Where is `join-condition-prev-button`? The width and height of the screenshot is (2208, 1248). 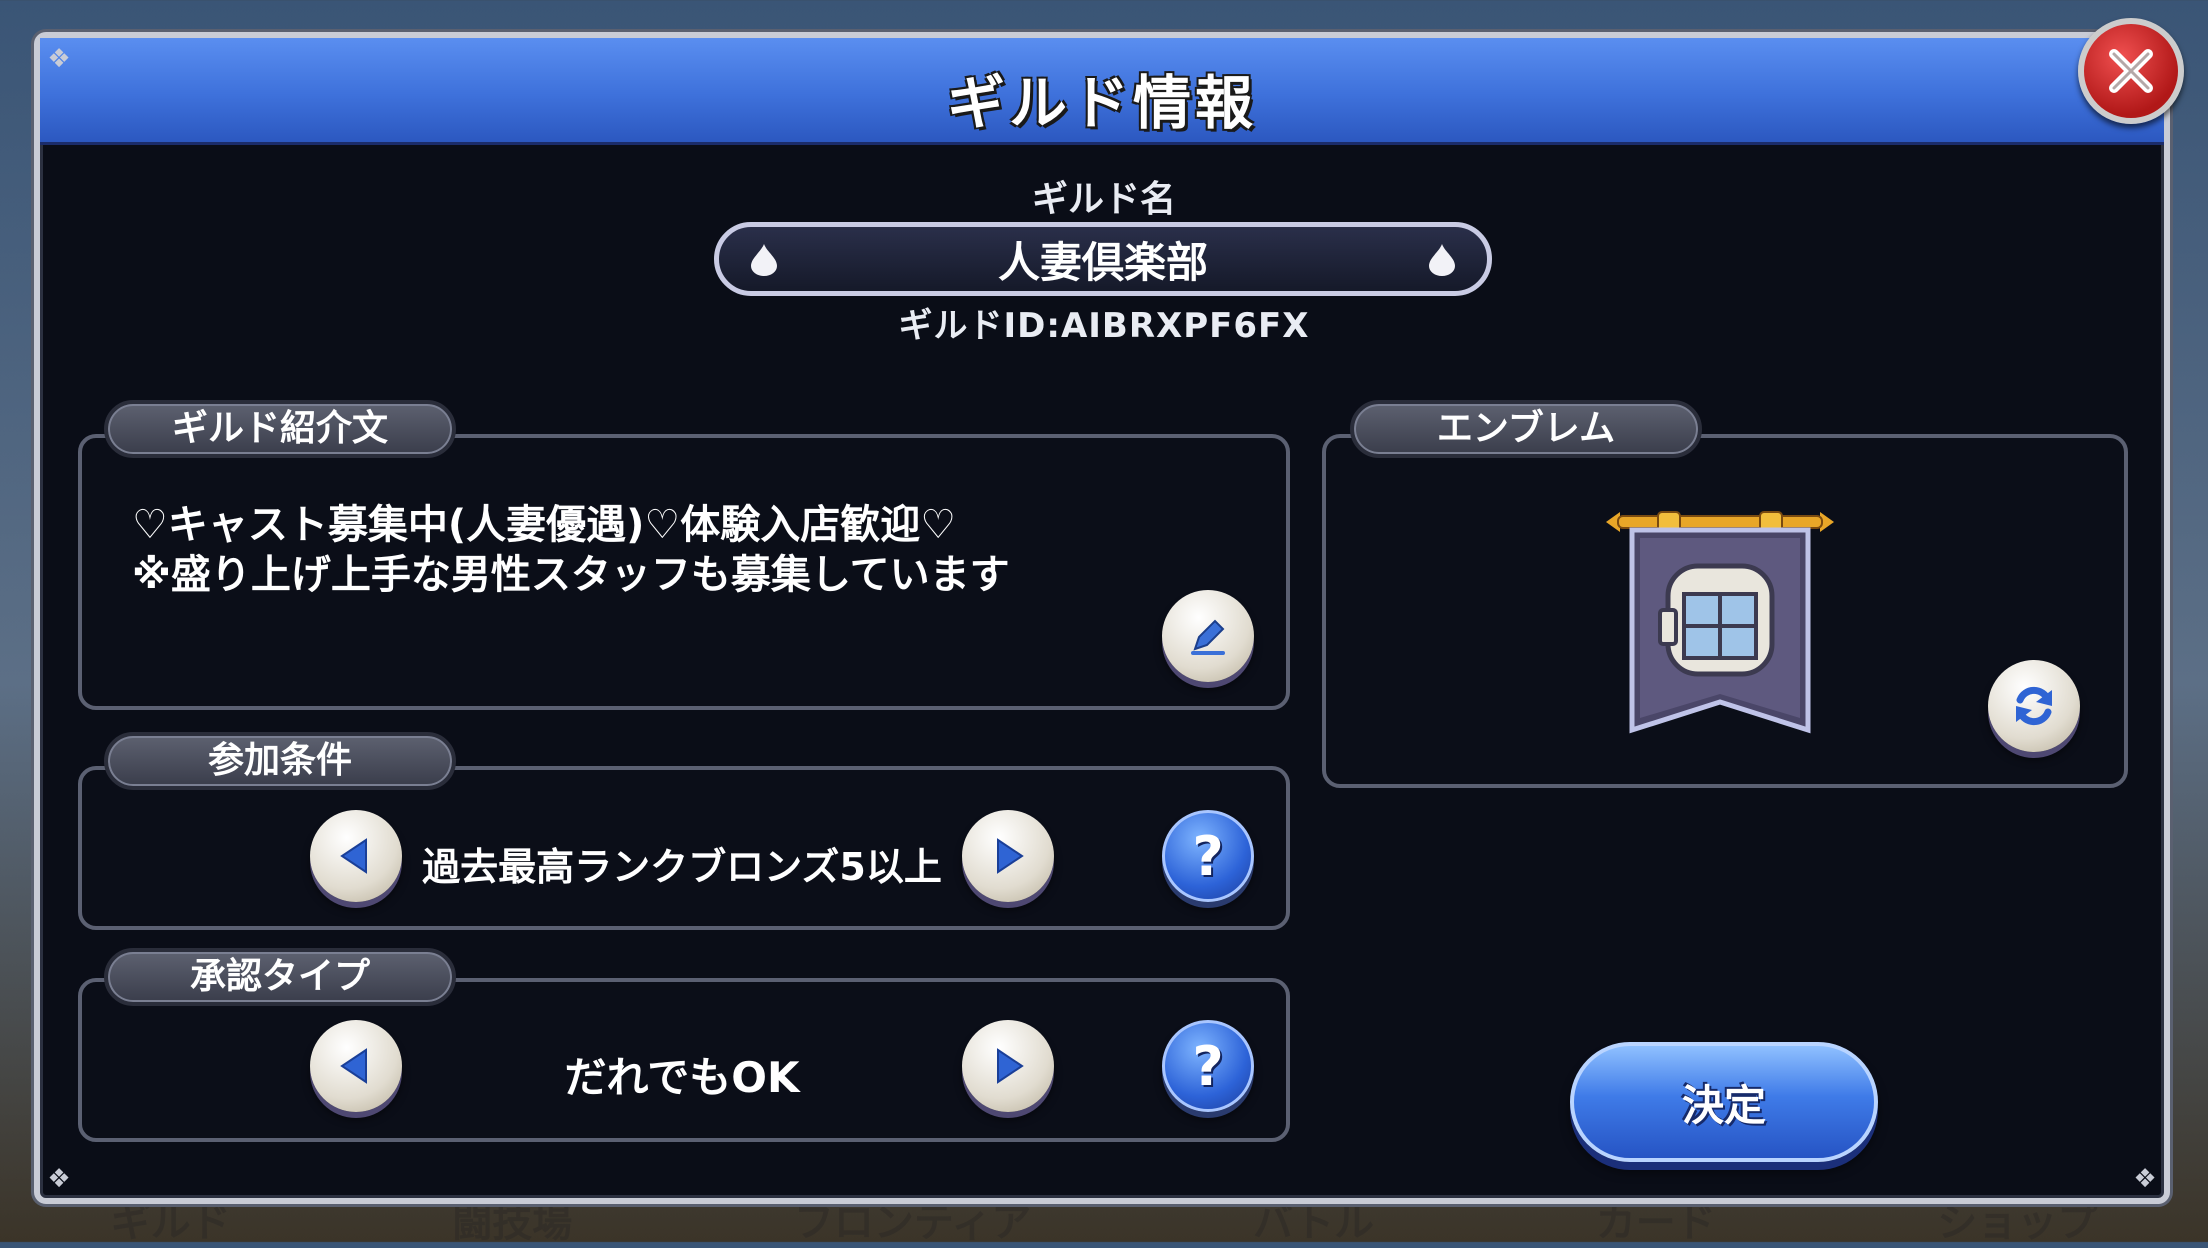 join-condition-prev-button is located at coordinates (356, 856).